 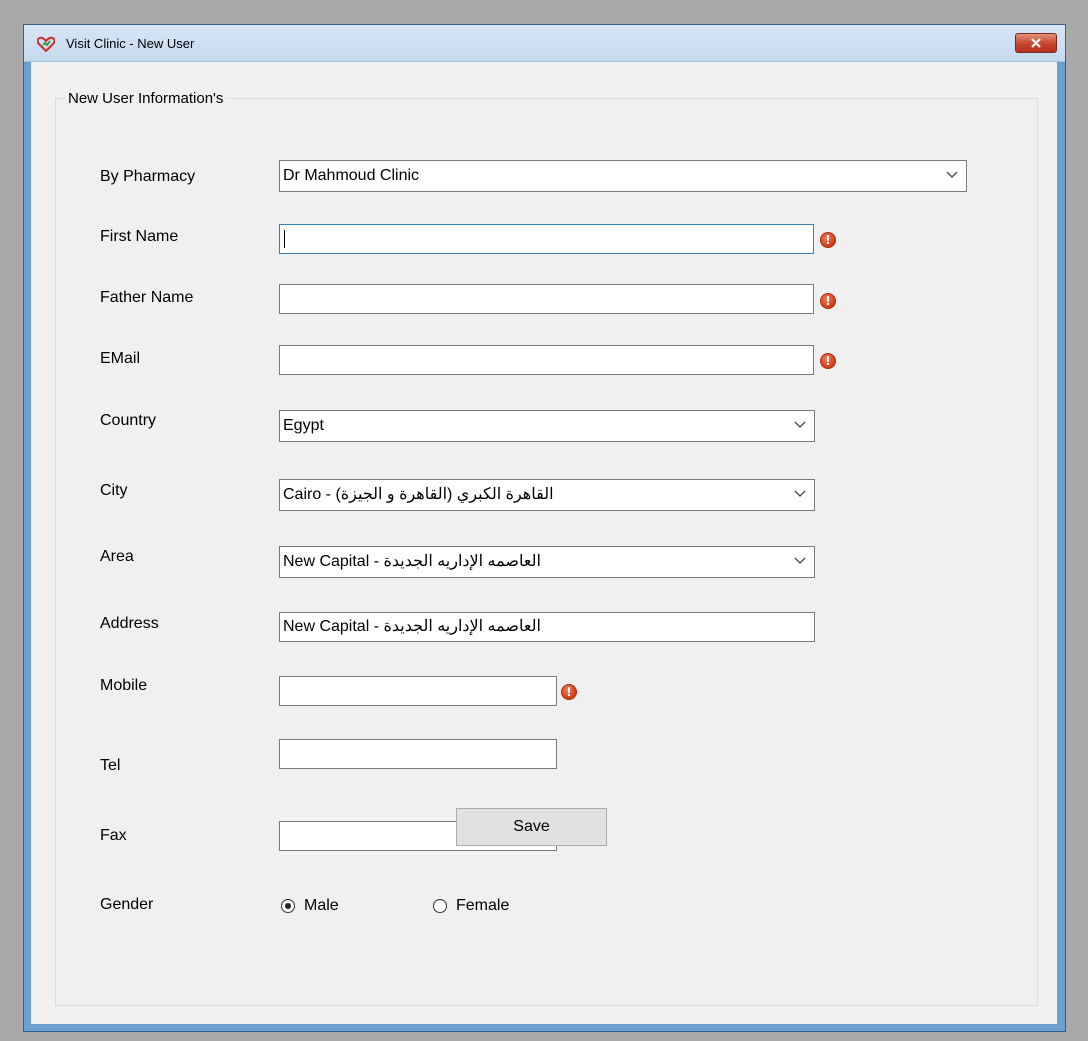 What do you see at coordinates (351, 175) in the screenshot?
I see `by-pharmacy-value: Dr Mahmoud Clinic` at bounding box center [351, 175].